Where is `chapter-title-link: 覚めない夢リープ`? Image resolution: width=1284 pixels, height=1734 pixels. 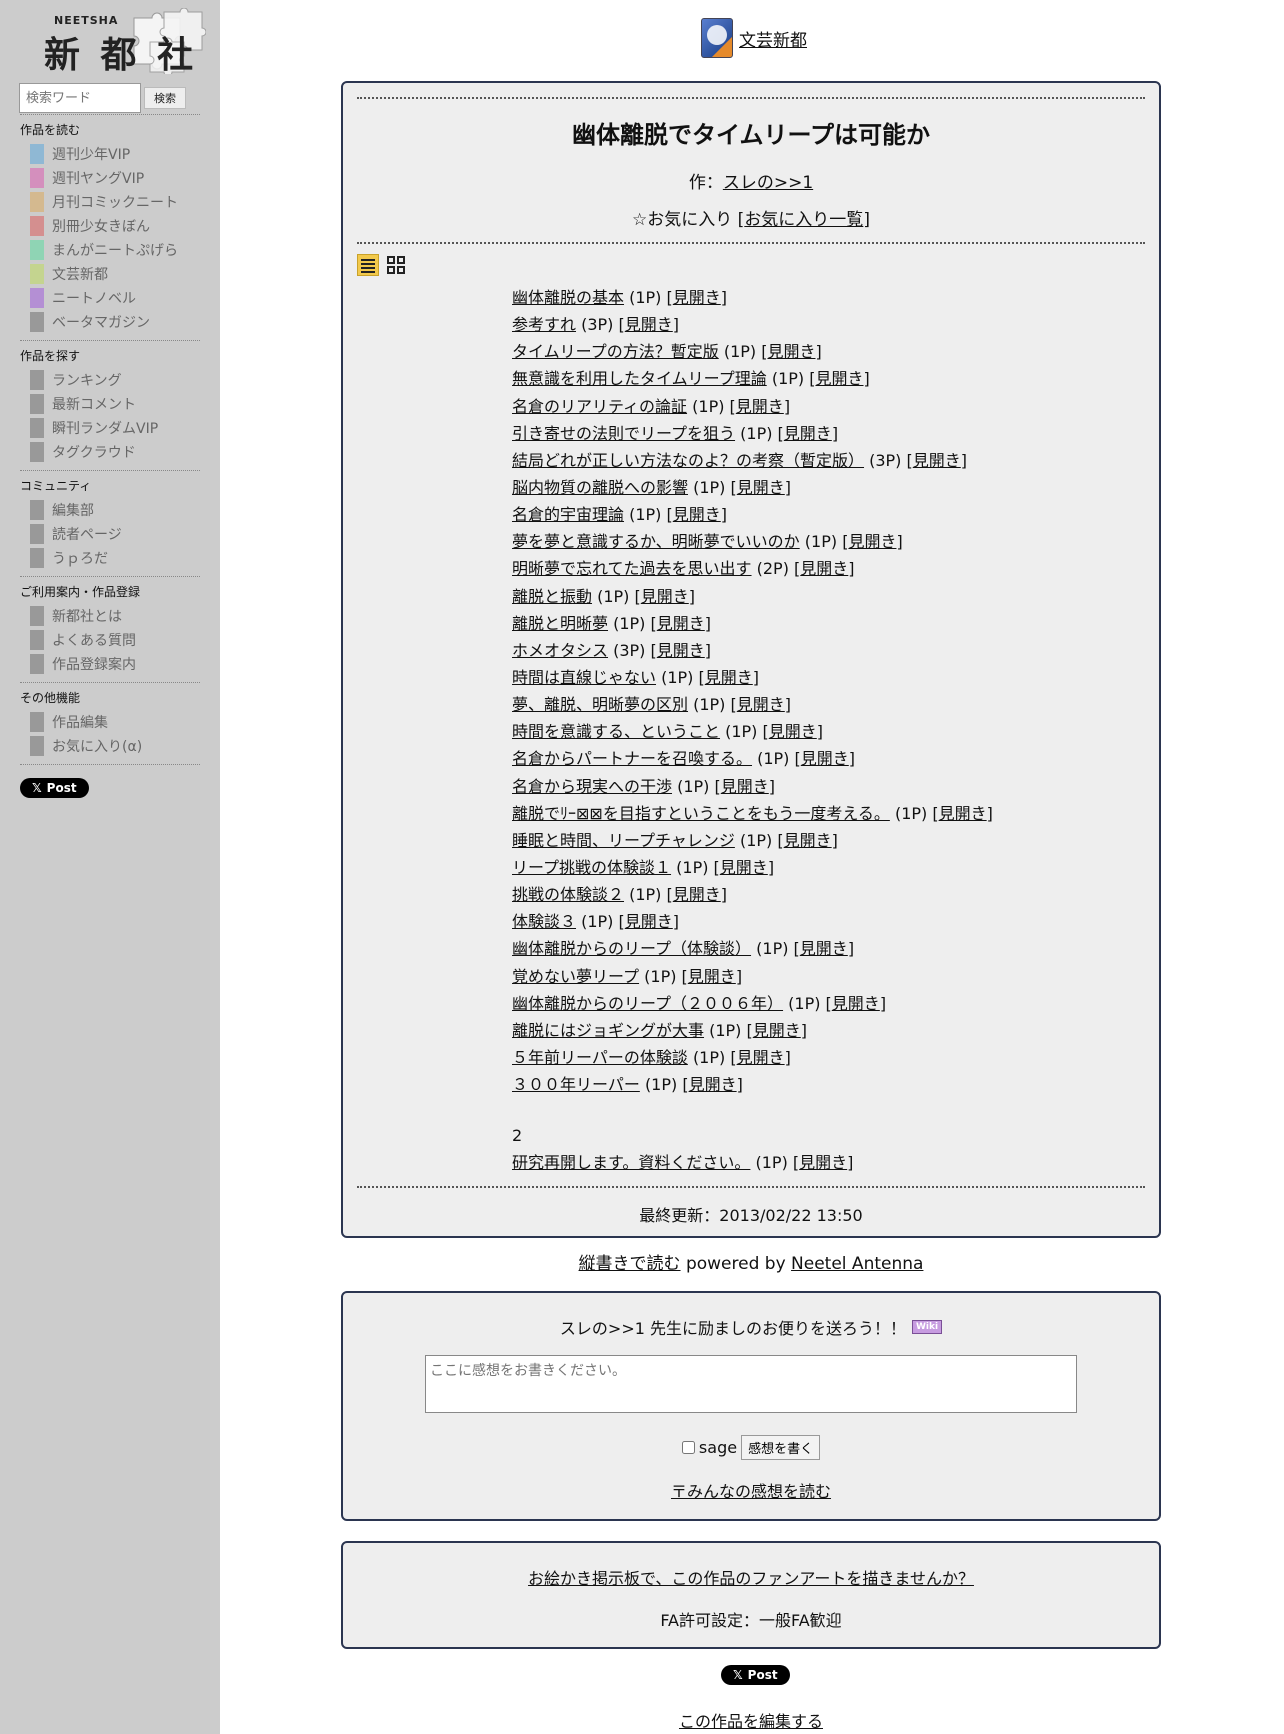 chapter-title-link: 覚めない夢リープ is located at coordinates (575, 976).